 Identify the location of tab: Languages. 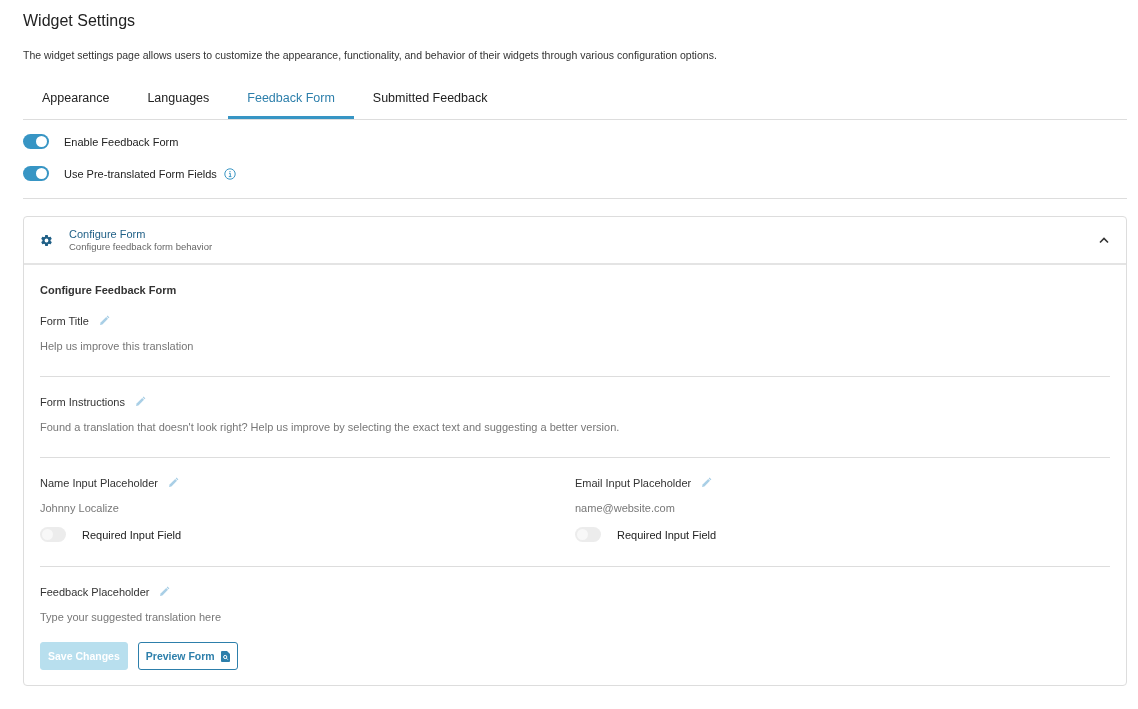
(178, 100).